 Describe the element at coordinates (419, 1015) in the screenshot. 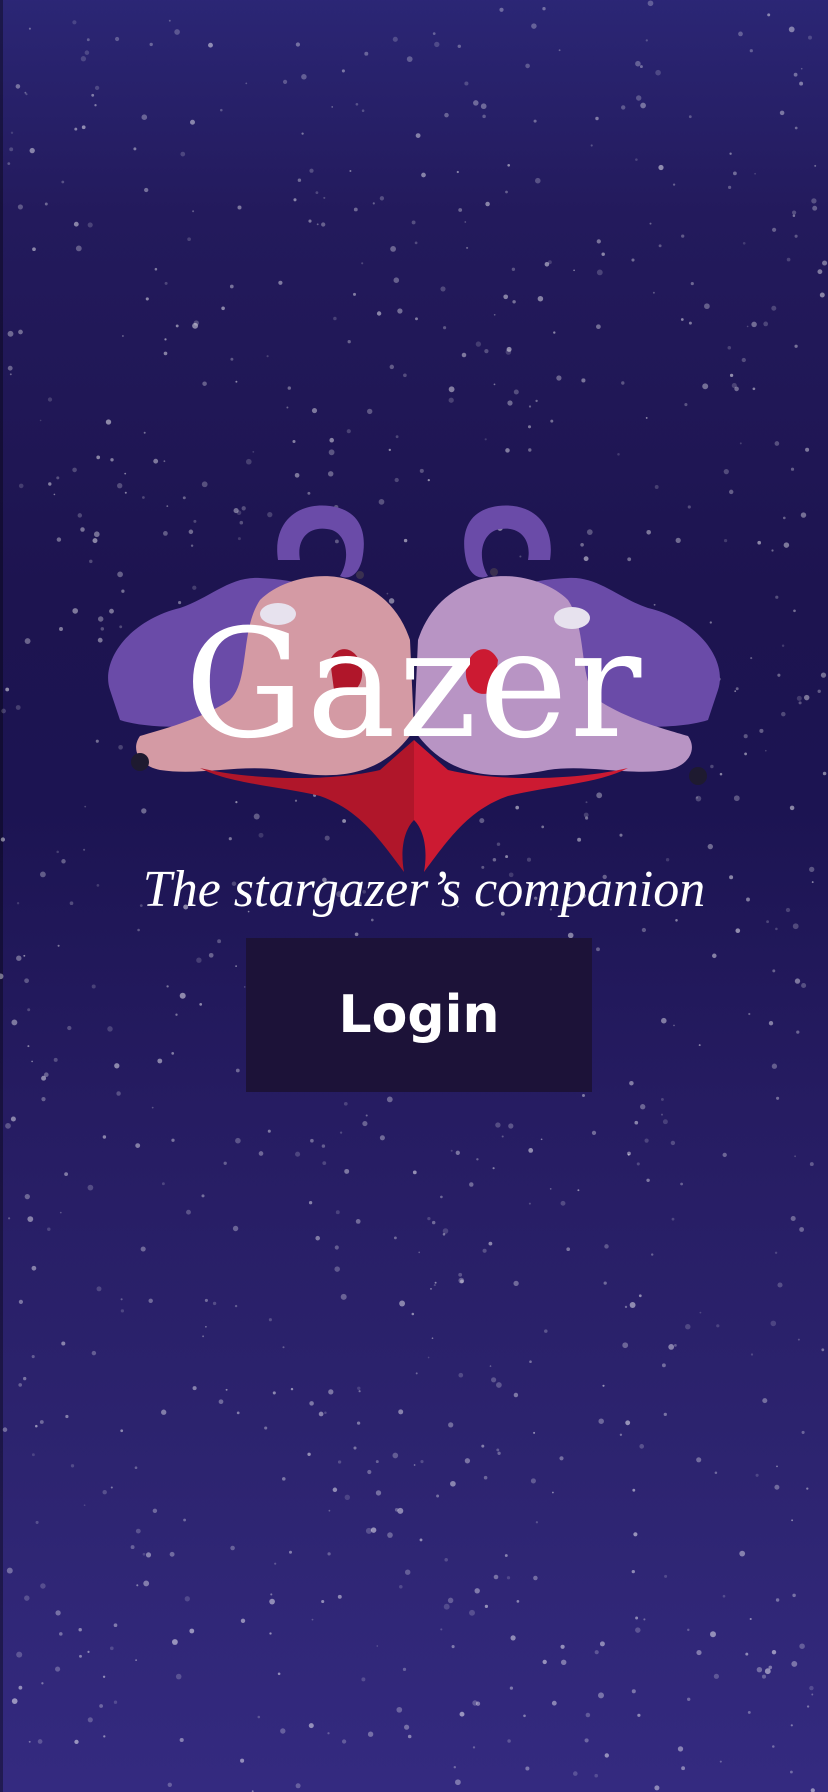

I see `login-button: Login` at that location.